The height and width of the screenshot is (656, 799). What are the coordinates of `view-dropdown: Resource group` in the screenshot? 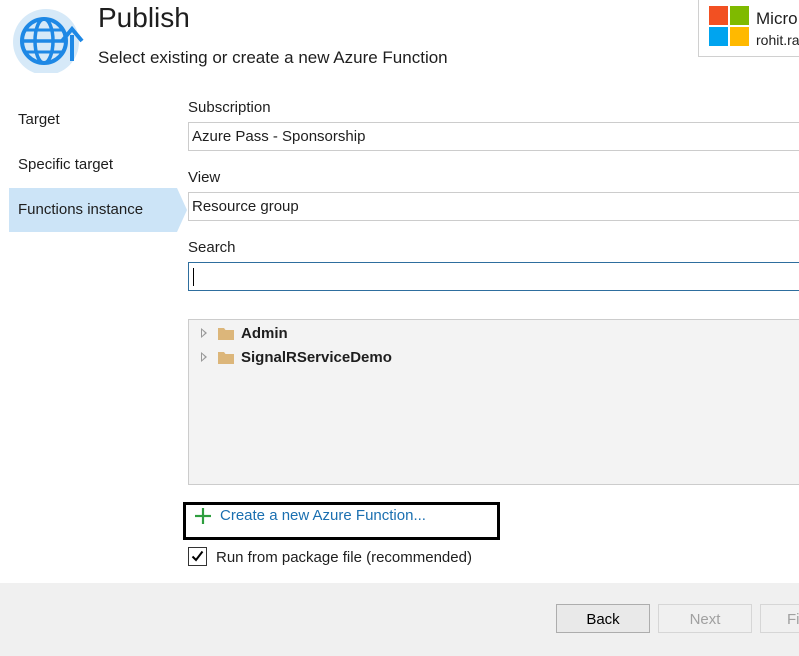 It's located at (493, 206).